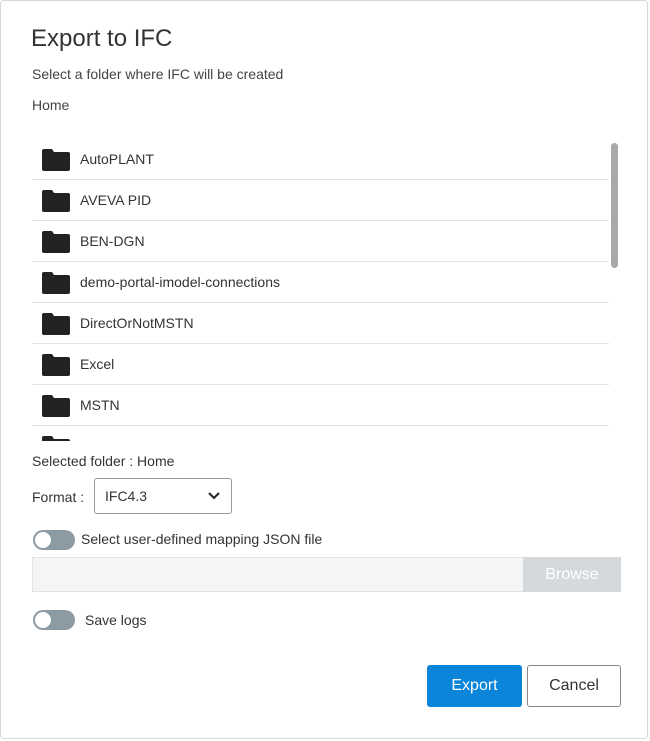  What do you see at coordinates (116, 200) in the screenshot?
I see `folder-label: AVEVA PID` at bounding box center [116, 200].